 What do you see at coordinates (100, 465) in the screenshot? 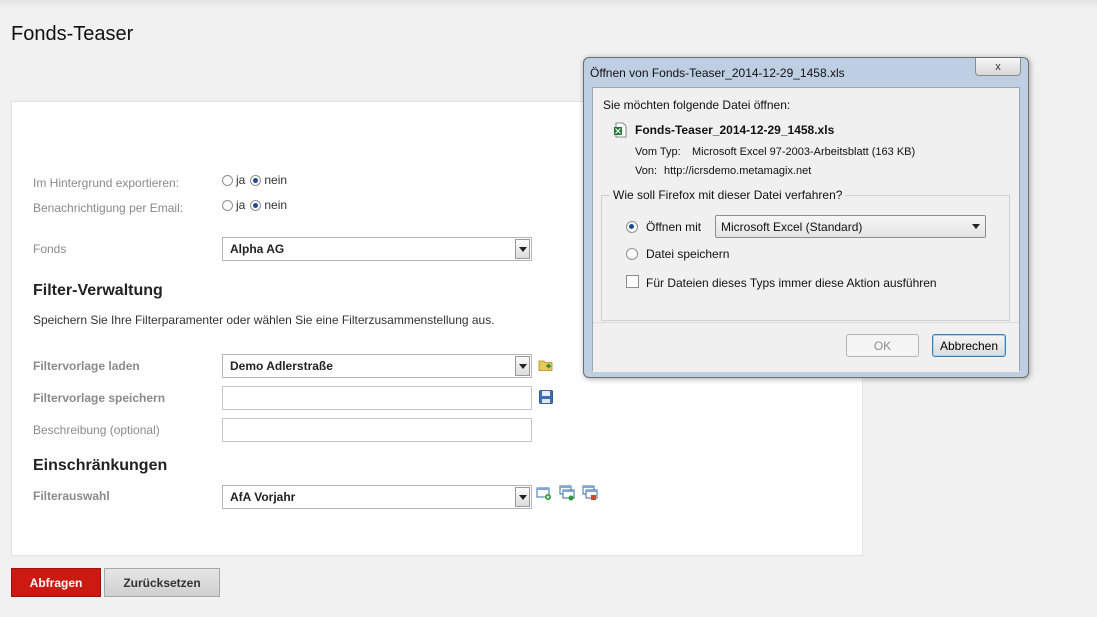
I see `restrictions-title: Einschränkungen` at bounding box center [100, 465].